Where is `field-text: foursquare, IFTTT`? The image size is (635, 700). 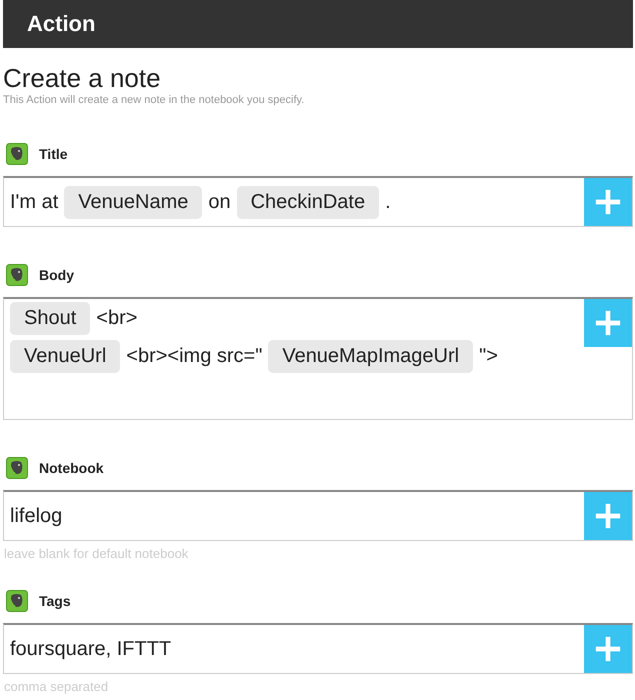
field-text: foursquare, IFTTT is located at coordinates (91, 649).